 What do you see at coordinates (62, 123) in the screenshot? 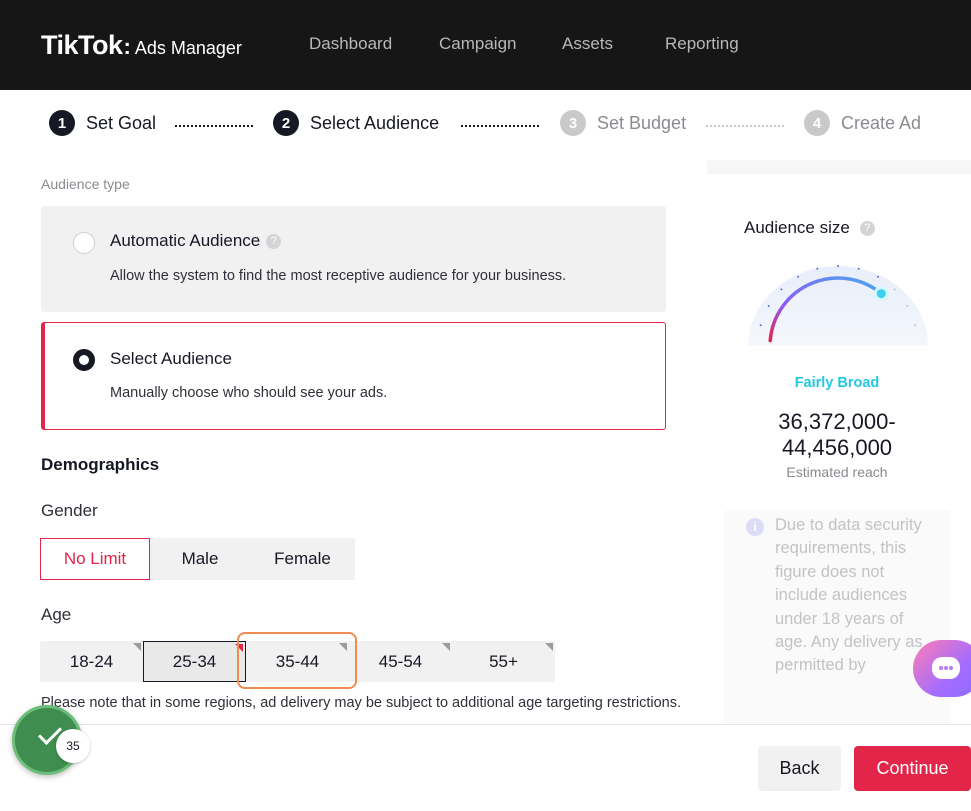
I see `step-number: 1` at bounding box center [62, 123].